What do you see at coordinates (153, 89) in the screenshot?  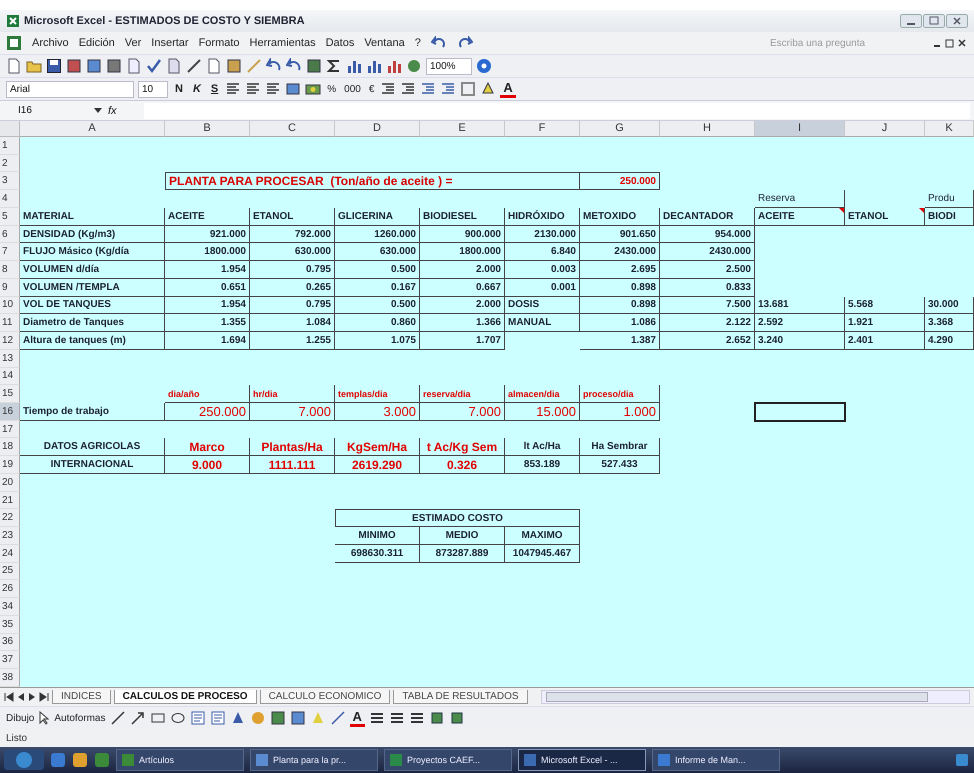 I see `font-size-field: 10` at bounding box center [153, 89].